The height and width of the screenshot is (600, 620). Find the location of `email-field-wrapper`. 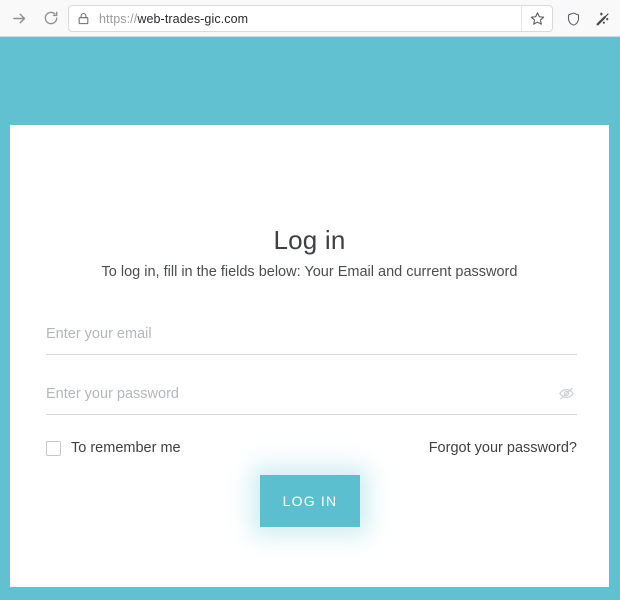

email-field-wrapper is located at coordinates (311, 335).